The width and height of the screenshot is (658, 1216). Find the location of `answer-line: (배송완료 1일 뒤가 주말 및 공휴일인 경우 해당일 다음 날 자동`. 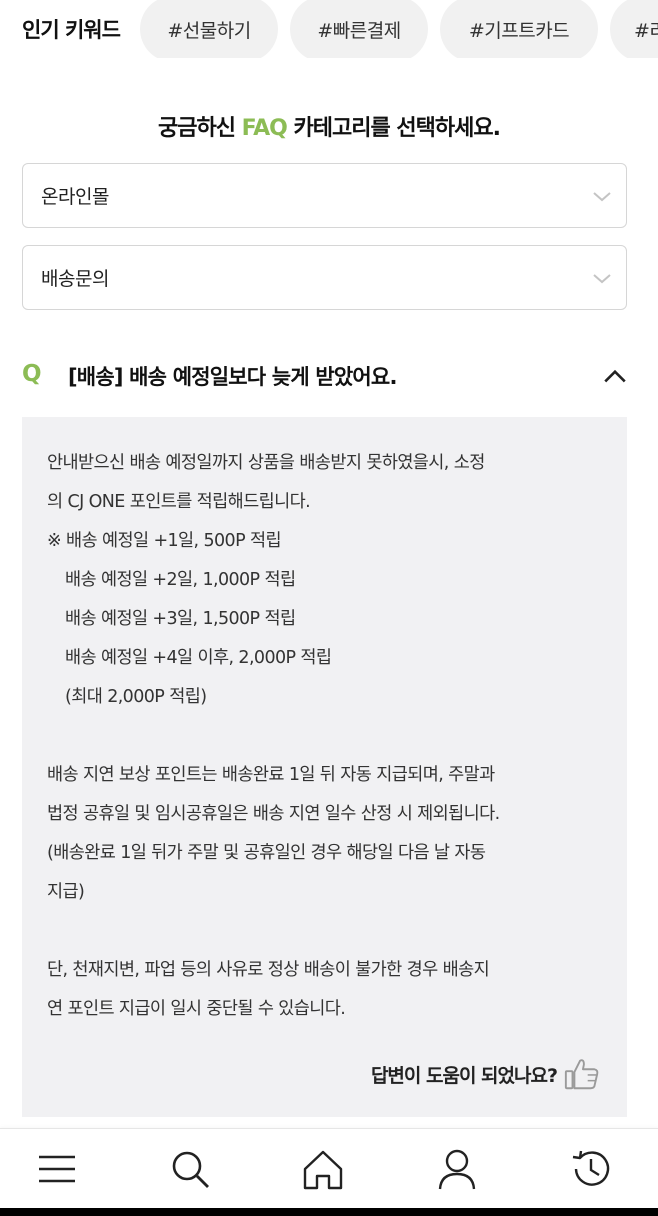

answer-line: (배송완료 1일 뒤가 주말 및 공휴일인 경우 해당일 다음 날 자동 is located at coordinates (266, 853).